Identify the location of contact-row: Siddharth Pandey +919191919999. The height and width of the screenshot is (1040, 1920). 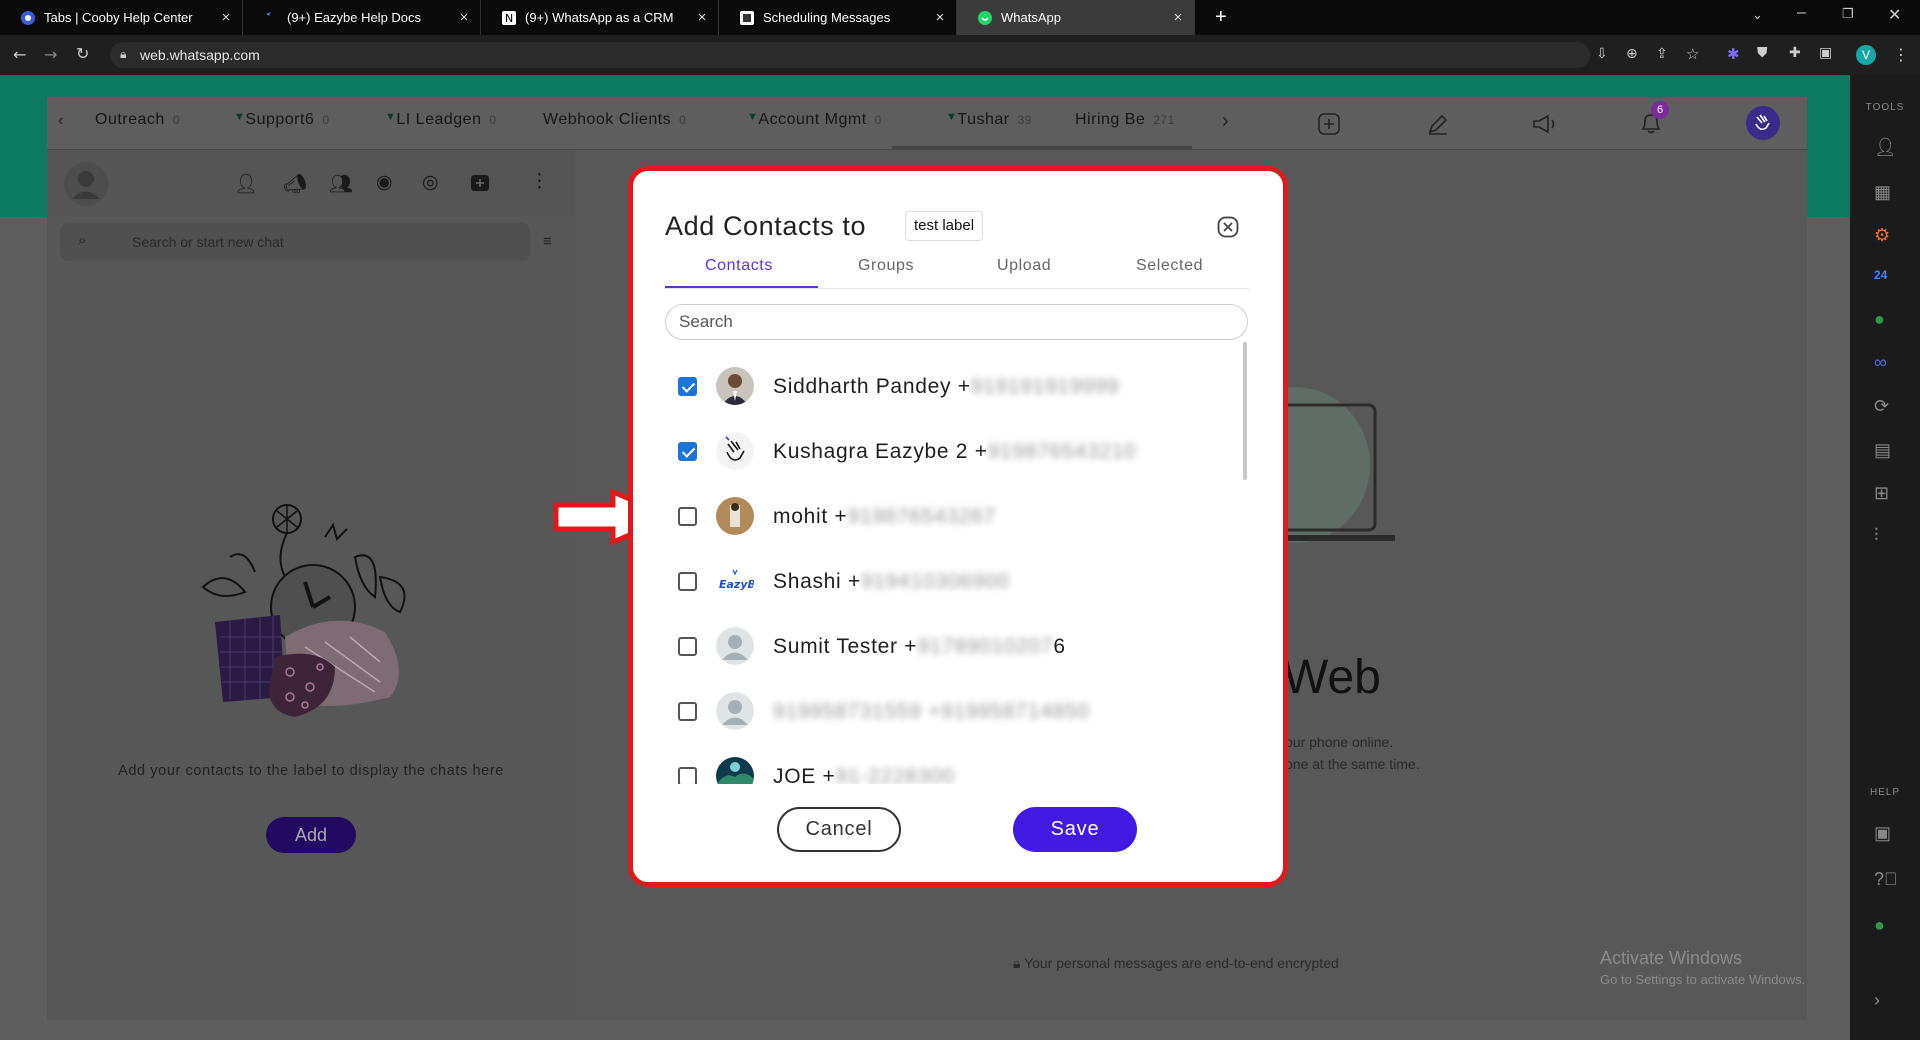
(955, 386).